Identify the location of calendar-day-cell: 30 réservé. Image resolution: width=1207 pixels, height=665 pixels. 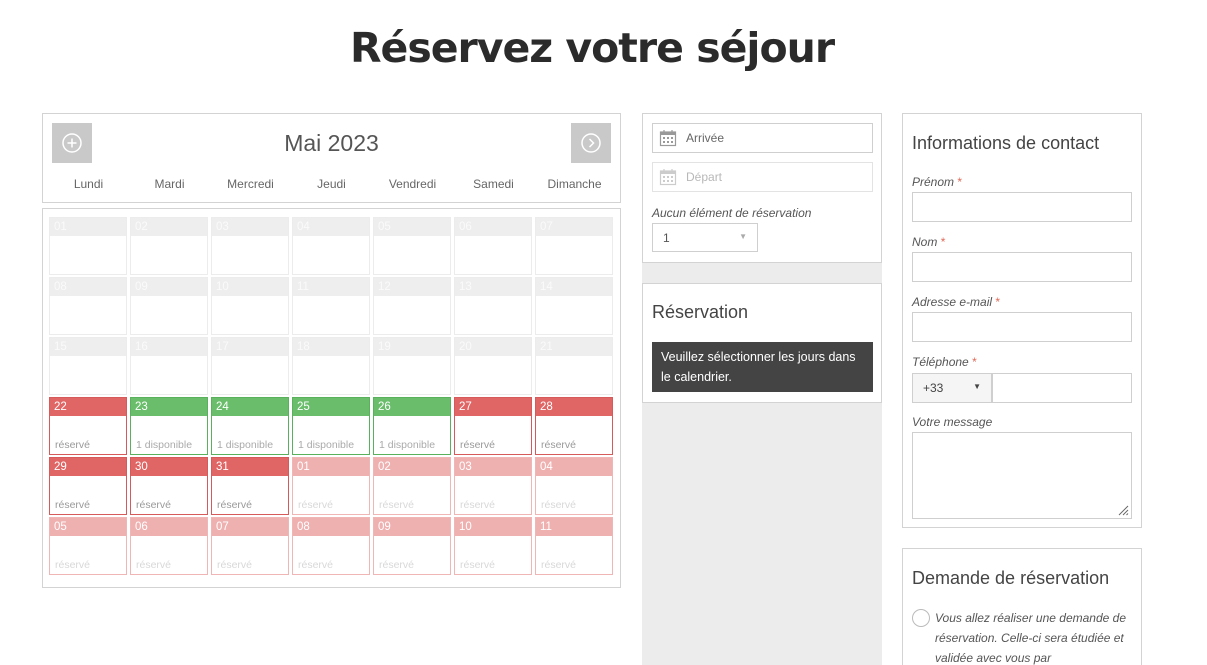
(169, 486).